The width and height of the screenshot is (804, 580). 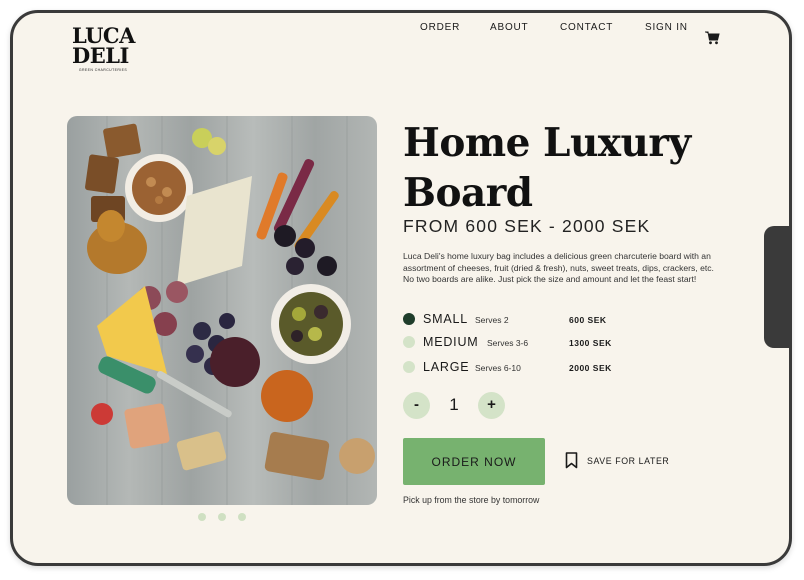 What do you see at coordinates (492, 320) in the screenshot?
I see `size-serves: Serves 2` at bounding box center [492, 320].